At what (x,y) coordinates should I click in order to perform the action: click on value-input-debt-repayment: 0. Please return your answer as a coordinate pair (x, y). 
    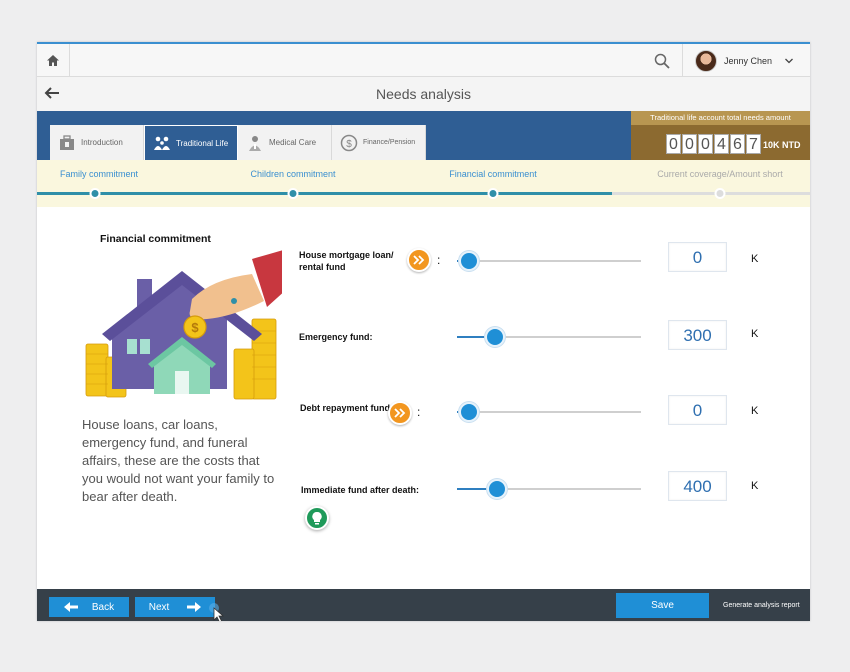
    Looking at the image, I should click on (697, 410).